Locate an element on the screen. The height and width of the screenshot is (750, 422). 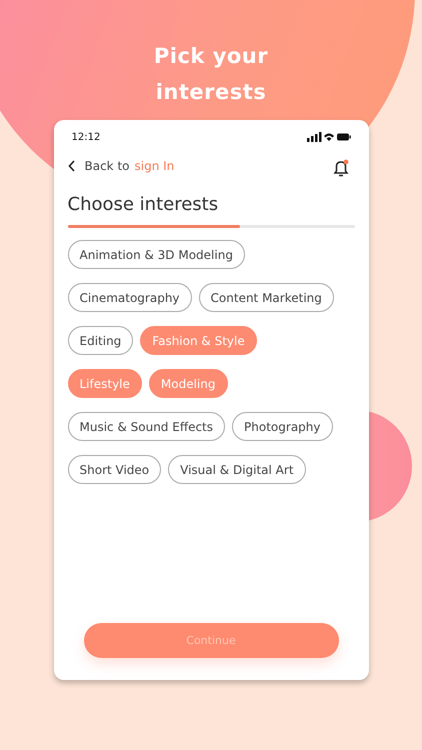
interest-chip: Editing is located at coordinates (101, 340).